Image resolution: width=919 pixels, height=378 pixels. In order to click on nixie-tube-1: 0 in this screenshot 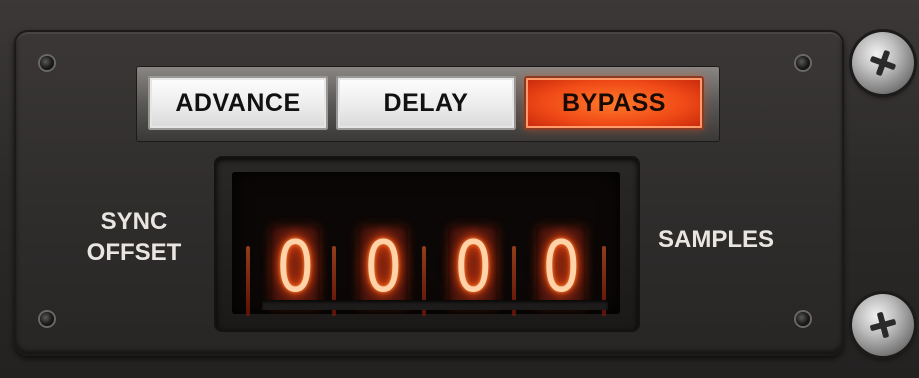, I will do `click(295, 267)`.